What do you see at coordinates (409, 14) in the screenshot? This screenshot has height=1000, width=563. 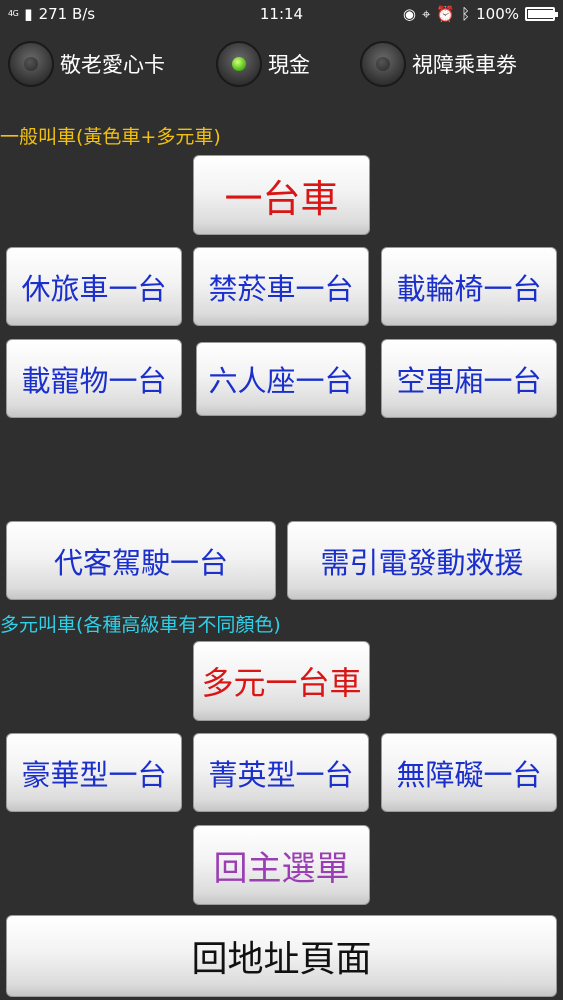 I see `eye-icon: ◉` at bounding box center [409, 14].